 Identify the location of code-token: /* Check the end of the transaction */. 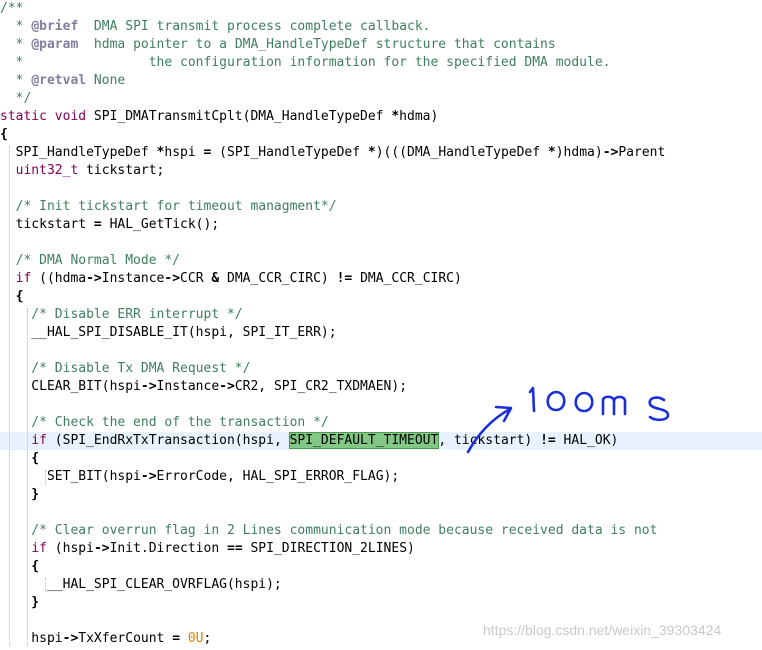
(164, 422).